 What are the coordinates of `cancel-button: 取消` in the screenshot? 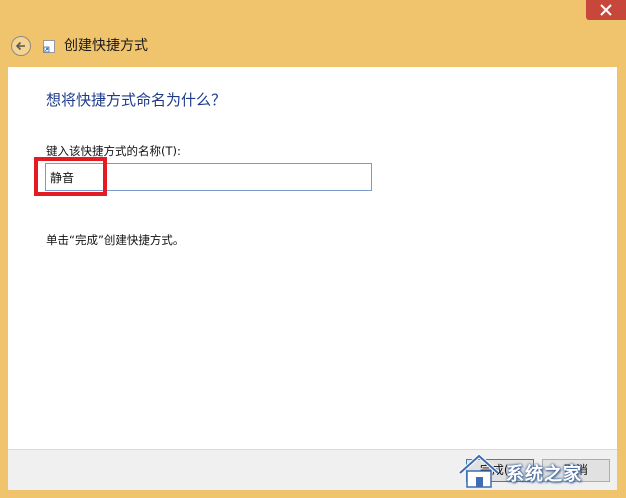 It's located at (576, 470).